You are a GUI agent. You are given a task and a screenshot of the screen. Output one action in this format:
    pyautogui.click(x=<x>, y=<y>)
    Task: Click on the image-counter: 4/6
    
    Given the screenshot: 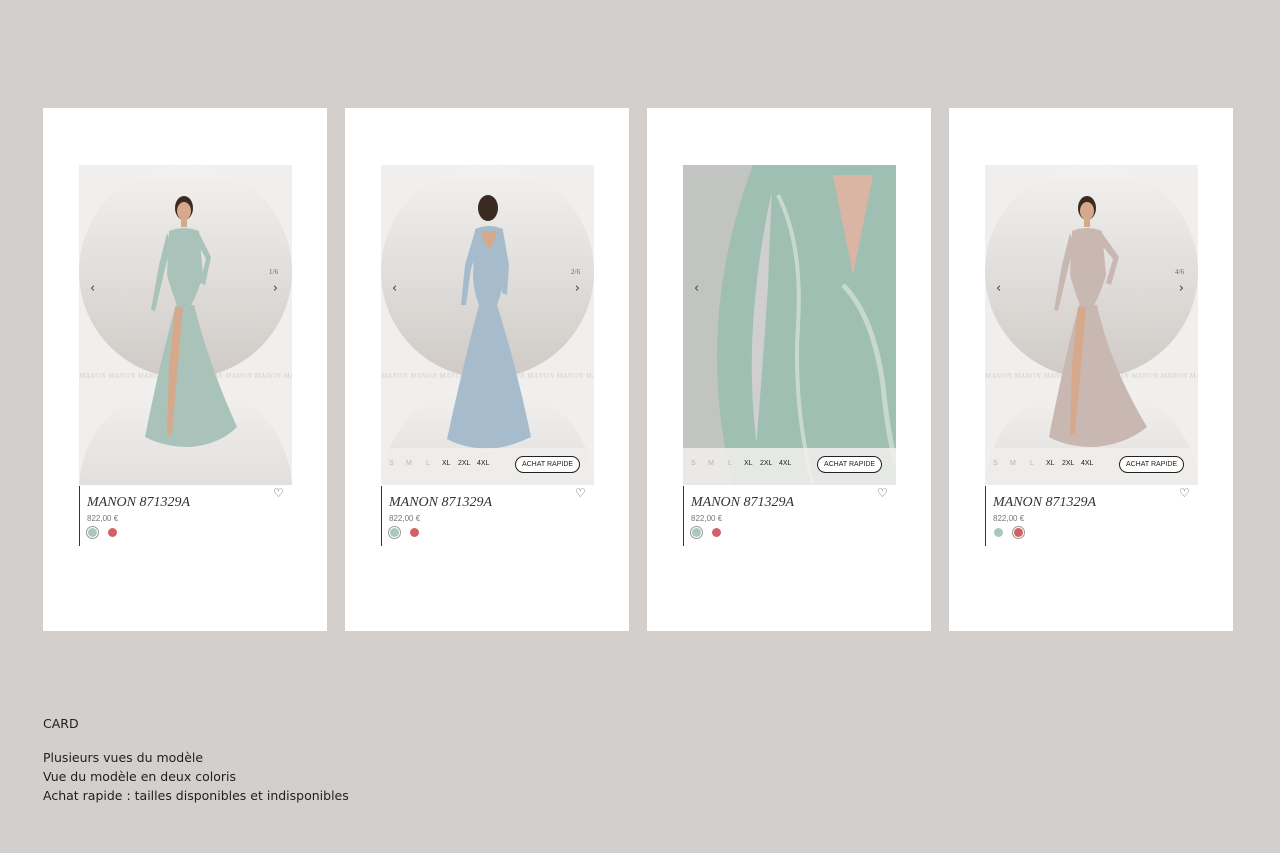 What is the action you would take?
    pyautogui.click(x=1179, y=272)
    